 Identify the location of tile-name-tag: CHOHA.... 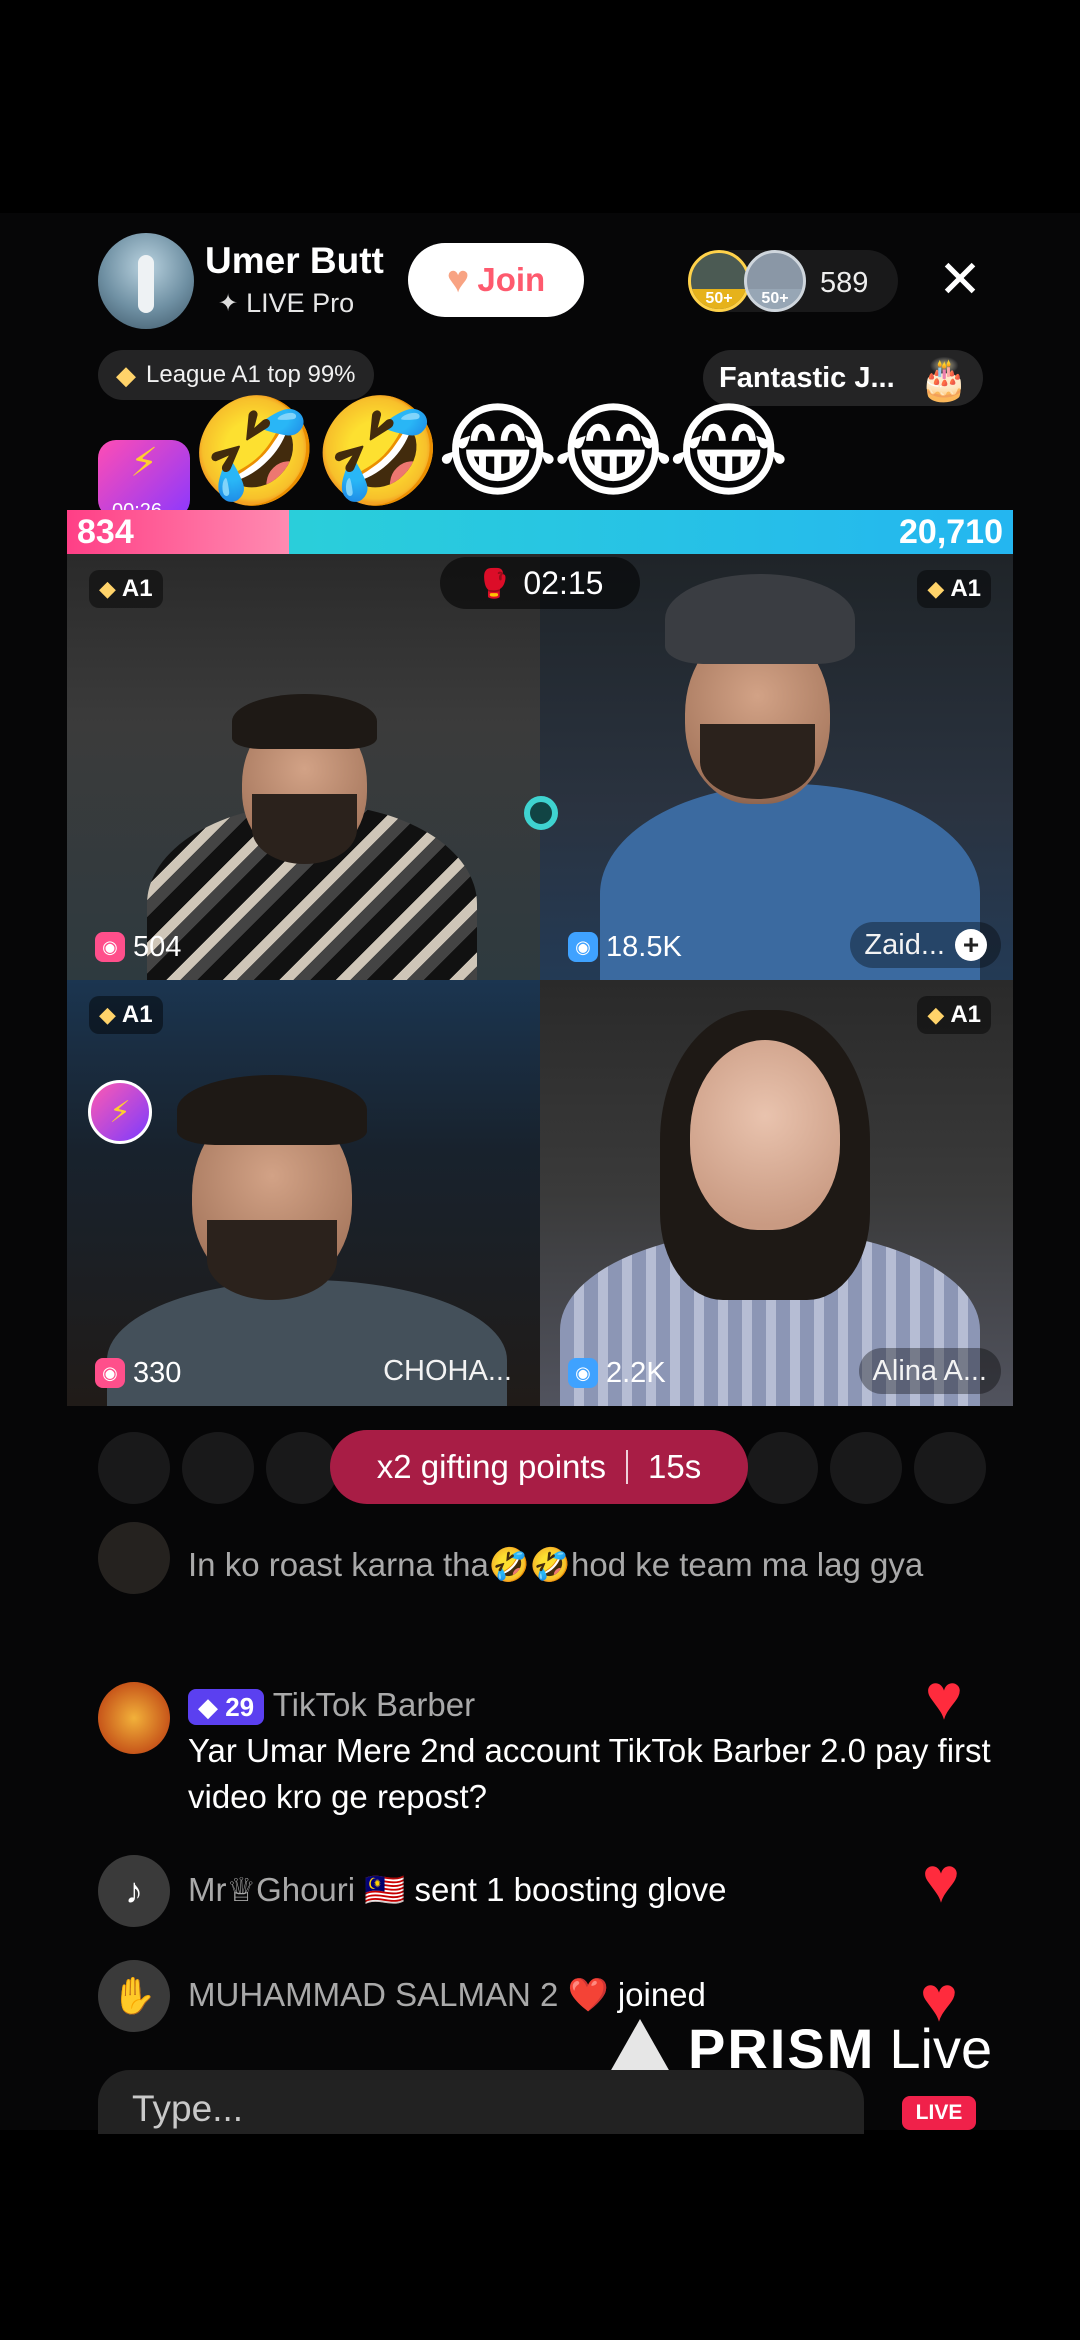
(447, 1371).